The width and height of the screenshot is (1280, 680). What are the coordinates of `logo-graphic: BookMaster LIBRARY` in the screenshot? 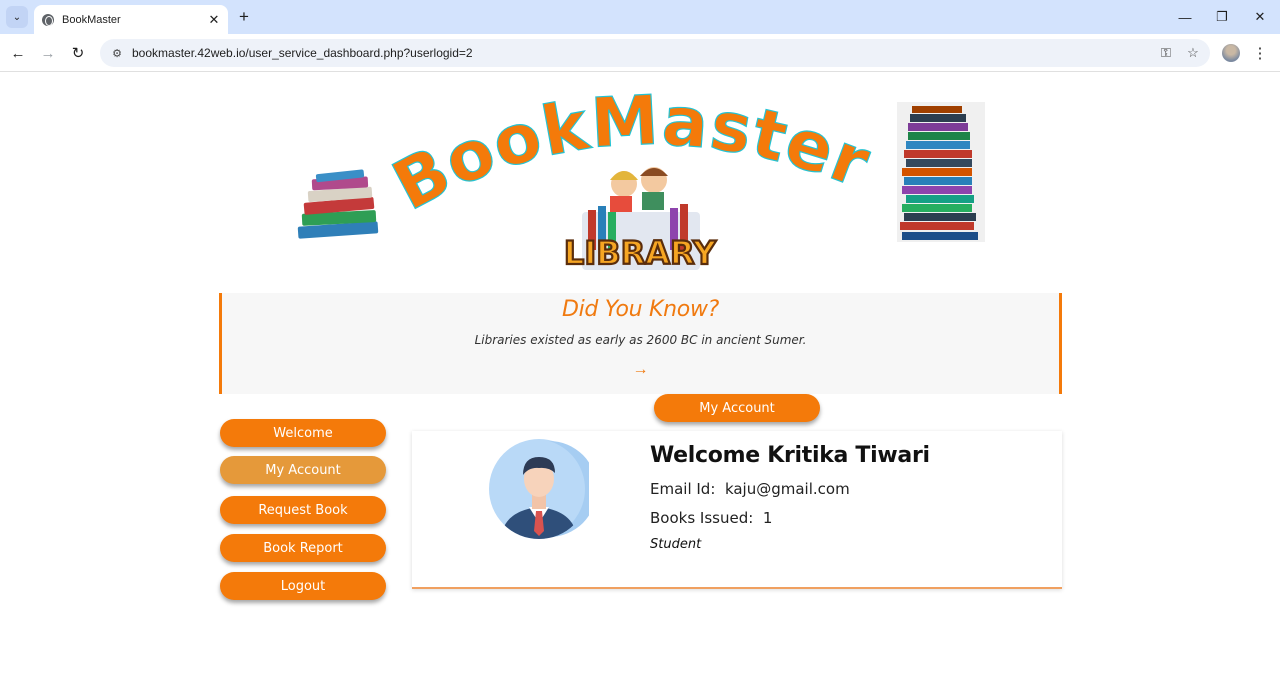 It's located at (641, 182).